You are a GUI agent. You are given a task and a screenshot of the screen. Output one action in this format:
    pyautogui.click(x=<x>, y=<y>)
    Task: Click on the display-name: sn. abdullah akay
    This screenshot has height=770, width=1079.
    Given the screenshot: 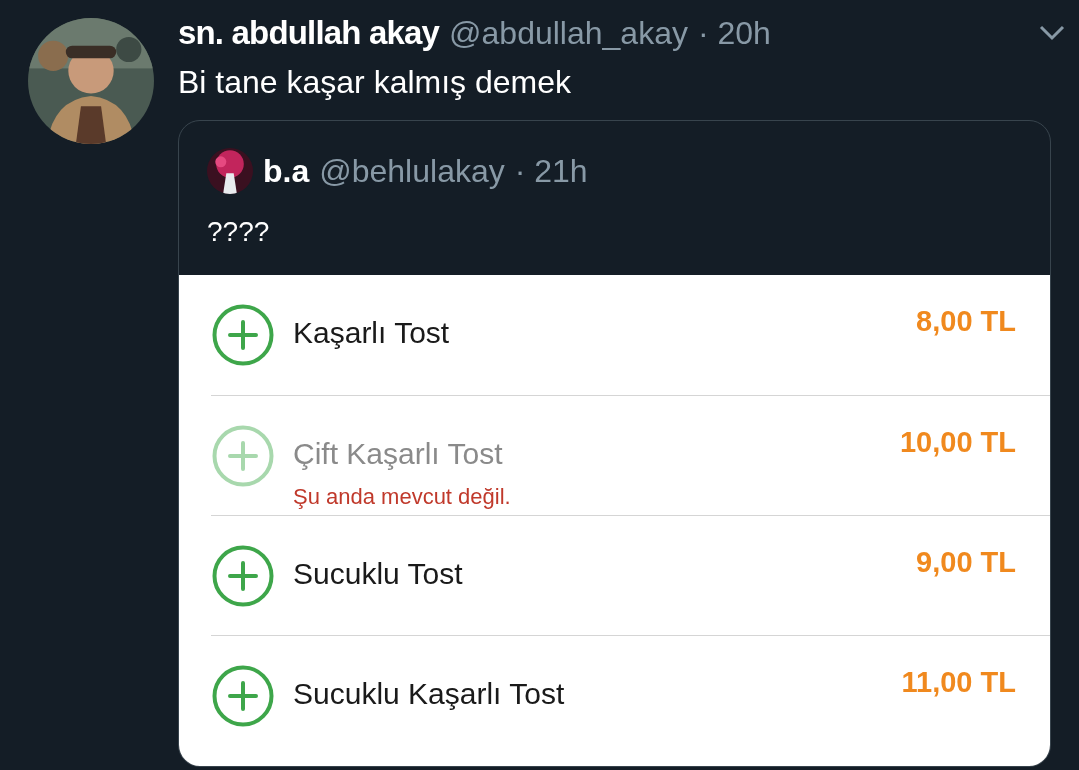 What is the action you would take?
    pyautogui.click(x=309, y=33)
    